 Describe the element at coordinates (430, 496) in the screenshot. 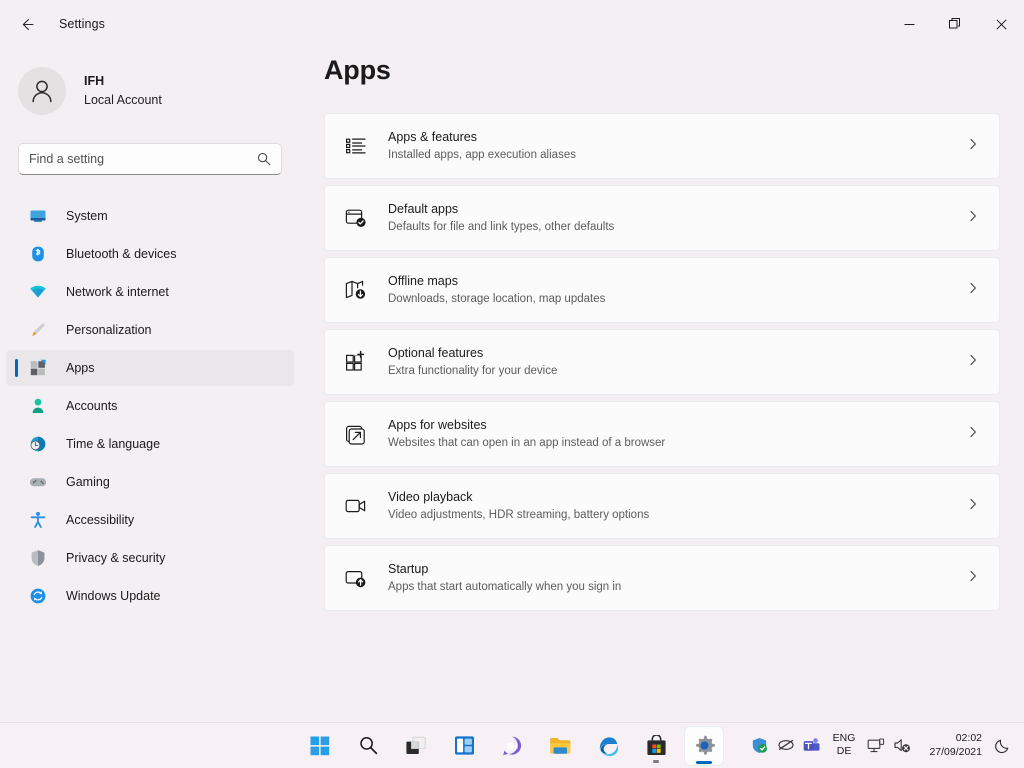

I see `card-title: Video playback` at that location.